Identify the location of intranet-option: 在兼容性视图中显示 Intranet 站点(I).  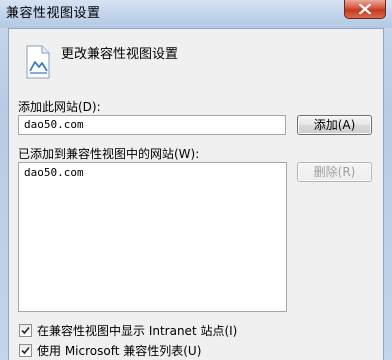
(128, 330).